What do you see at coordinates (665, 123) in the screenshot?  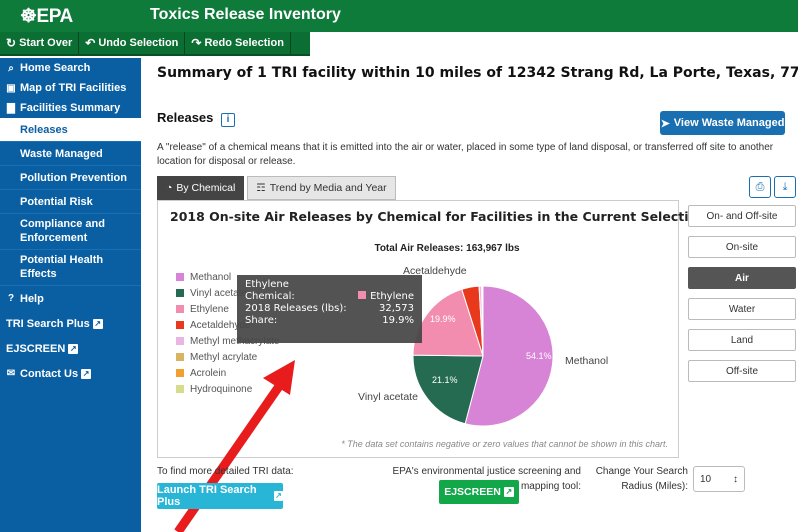 I see `arrow-circle-icon: ➤` at bounding box center [665, 123].